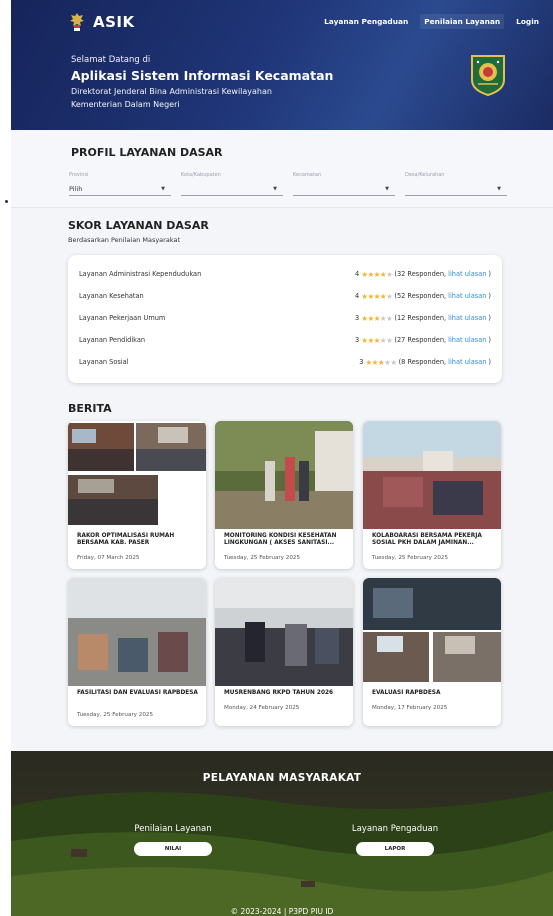 This screenshot has width=553, height=916. Describe the element at coordinates (432, 632) in the screenshot. I see `news-photo-rapbdesa` at that location.